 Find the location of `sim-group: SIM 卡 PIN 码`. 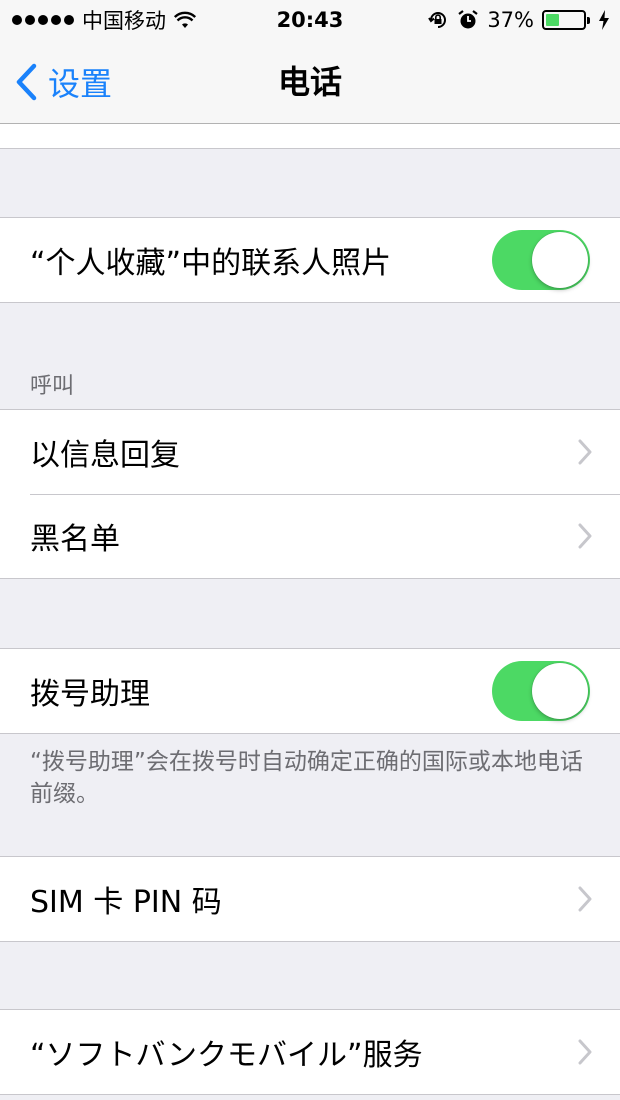

sim-group: SIM 卡 PIN 码 is located at coordinates (310, 899).